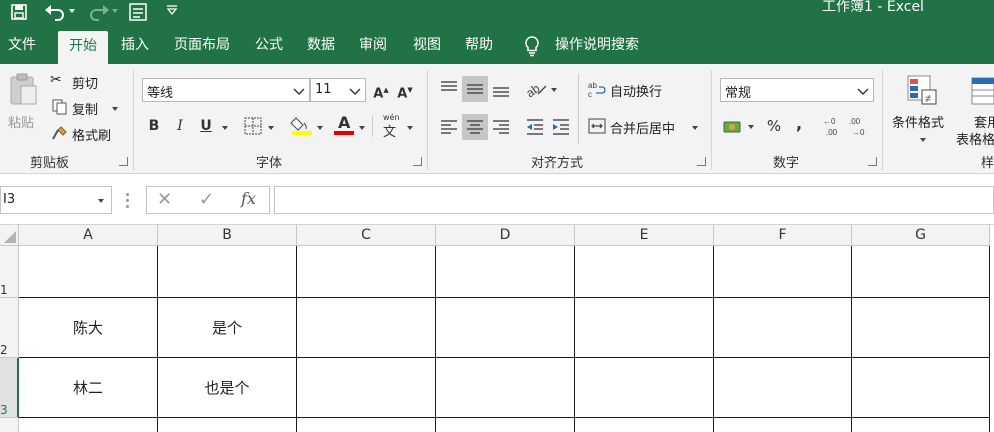  Describe the element at coordinates (975, 110) in the screenshot. I see `format-as-table-button: 套用 表格格` at that location.